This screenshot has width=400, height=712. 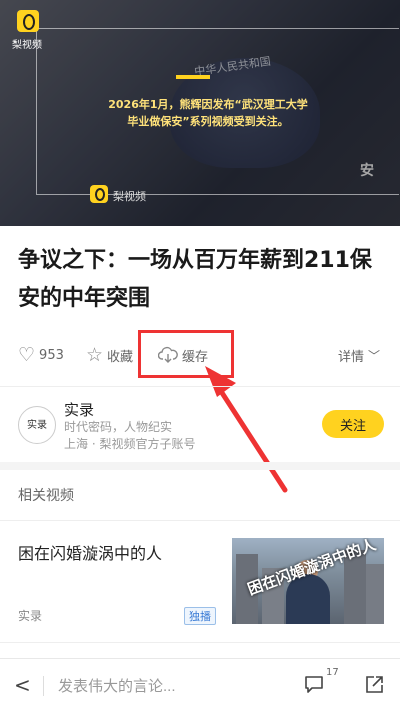 What do you see at coordinates (27, 355) in the screenshot?
I see `heart-icon: ♡` at bounding box center [27, 355].